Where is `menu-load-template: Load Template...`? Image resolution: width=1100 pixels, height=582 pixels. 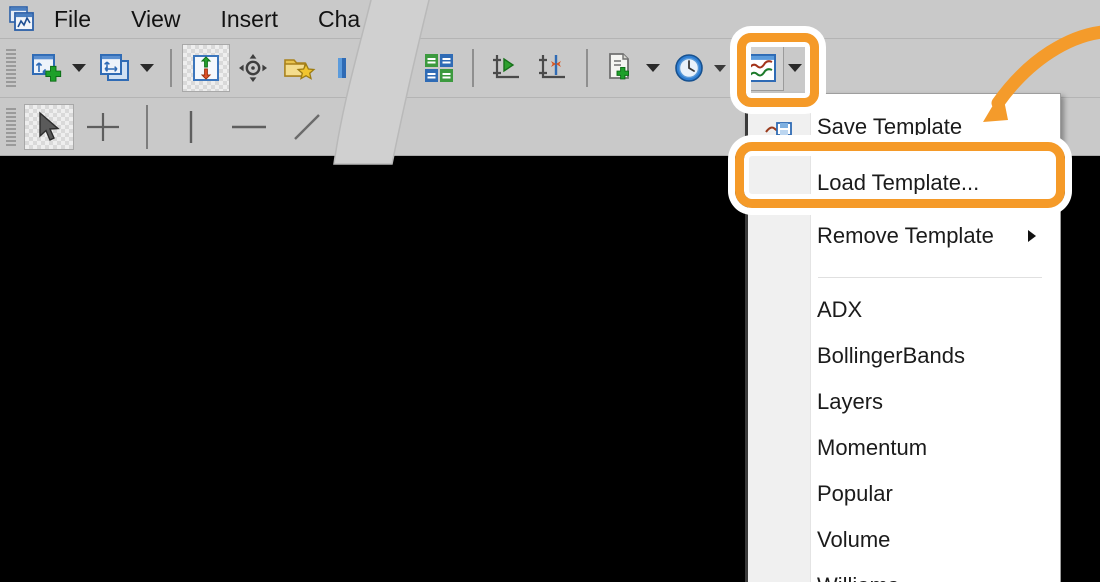
menu-load-template: Load Template... is located at coordinates (904, 183).